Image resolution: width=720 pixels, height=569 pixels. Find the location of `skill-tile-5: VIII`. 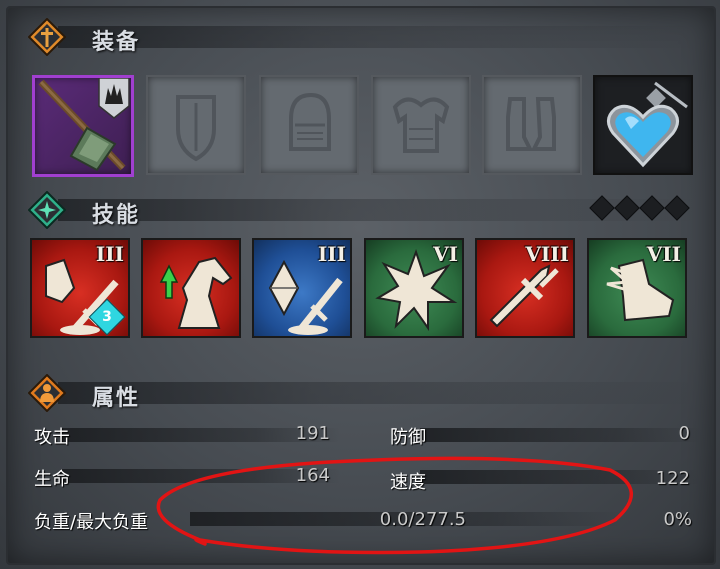

skill-tile-5: VIII is located at coordinates (525, 288).